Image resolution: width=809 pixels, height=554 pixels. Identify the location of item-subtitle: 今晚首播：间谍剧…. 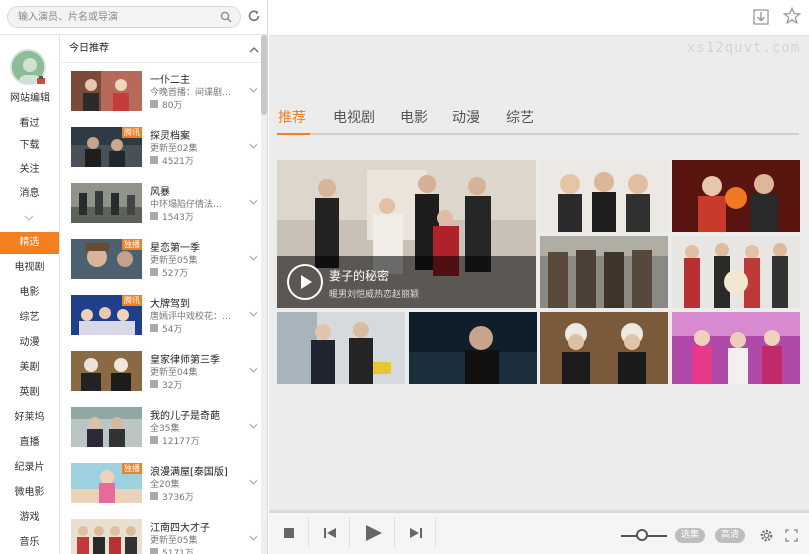
(191, 93).